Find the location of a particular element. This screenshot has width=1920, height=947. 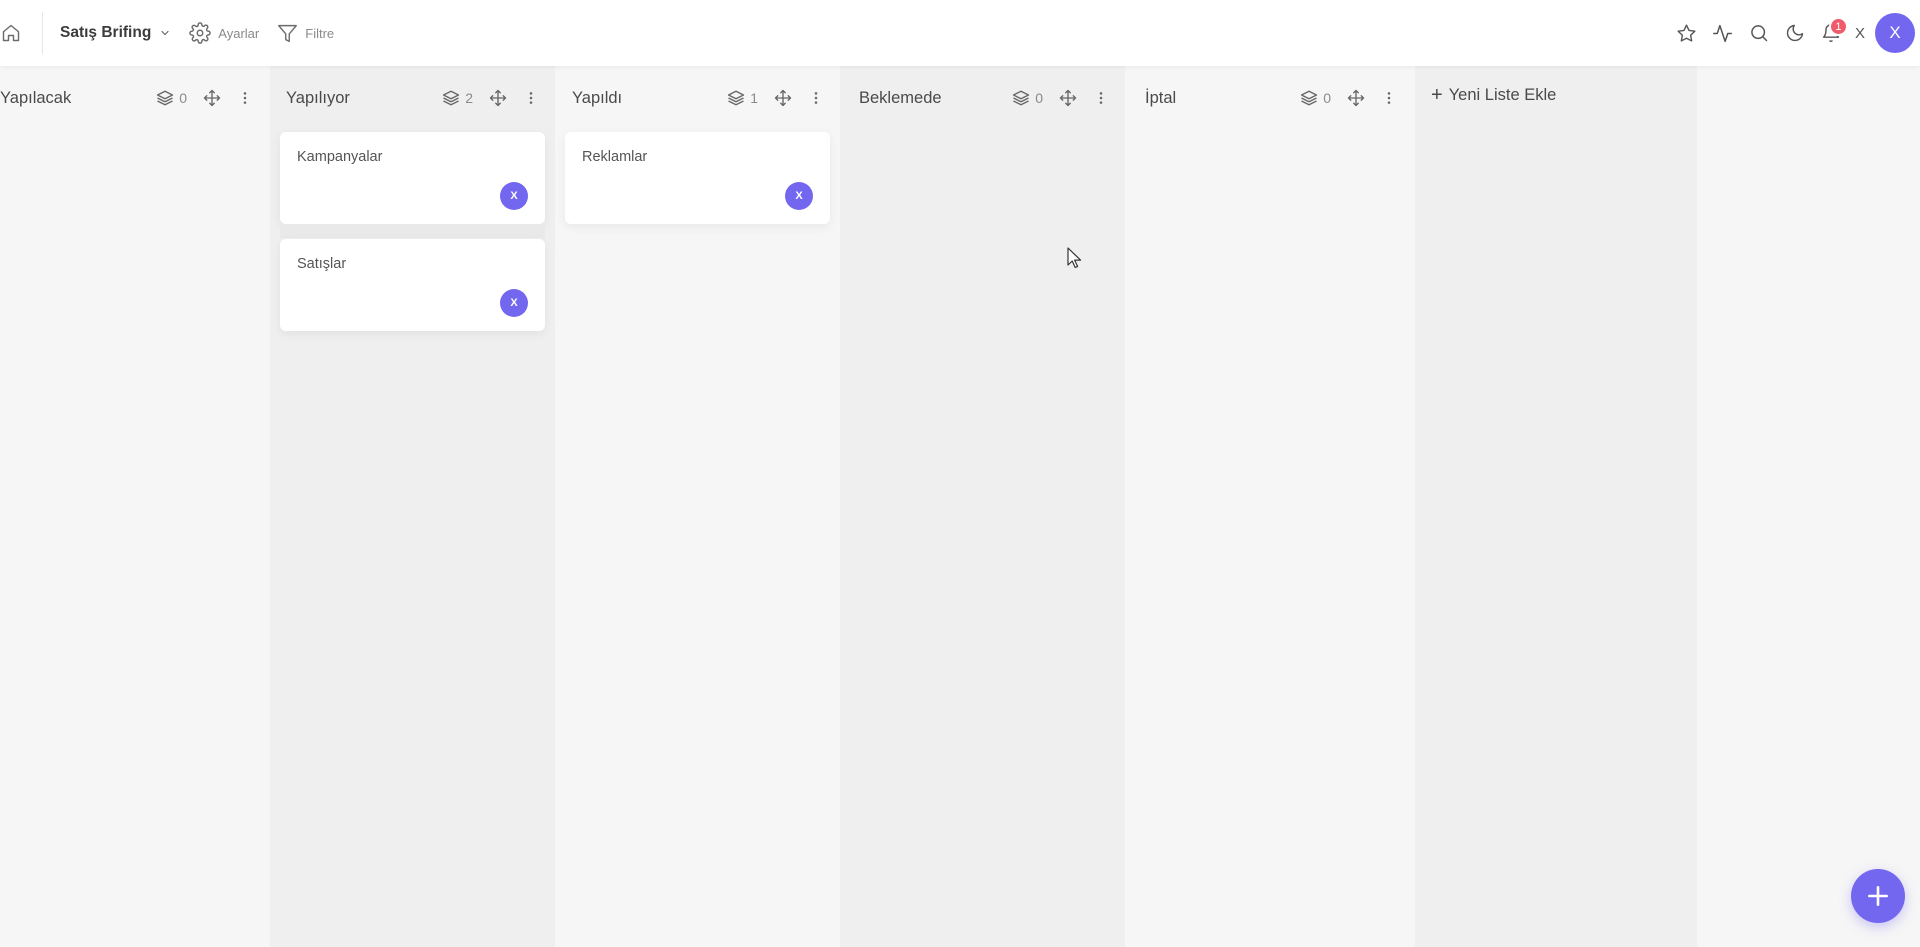

settings-button: Ayarlar is located at coordinates (224, 33).